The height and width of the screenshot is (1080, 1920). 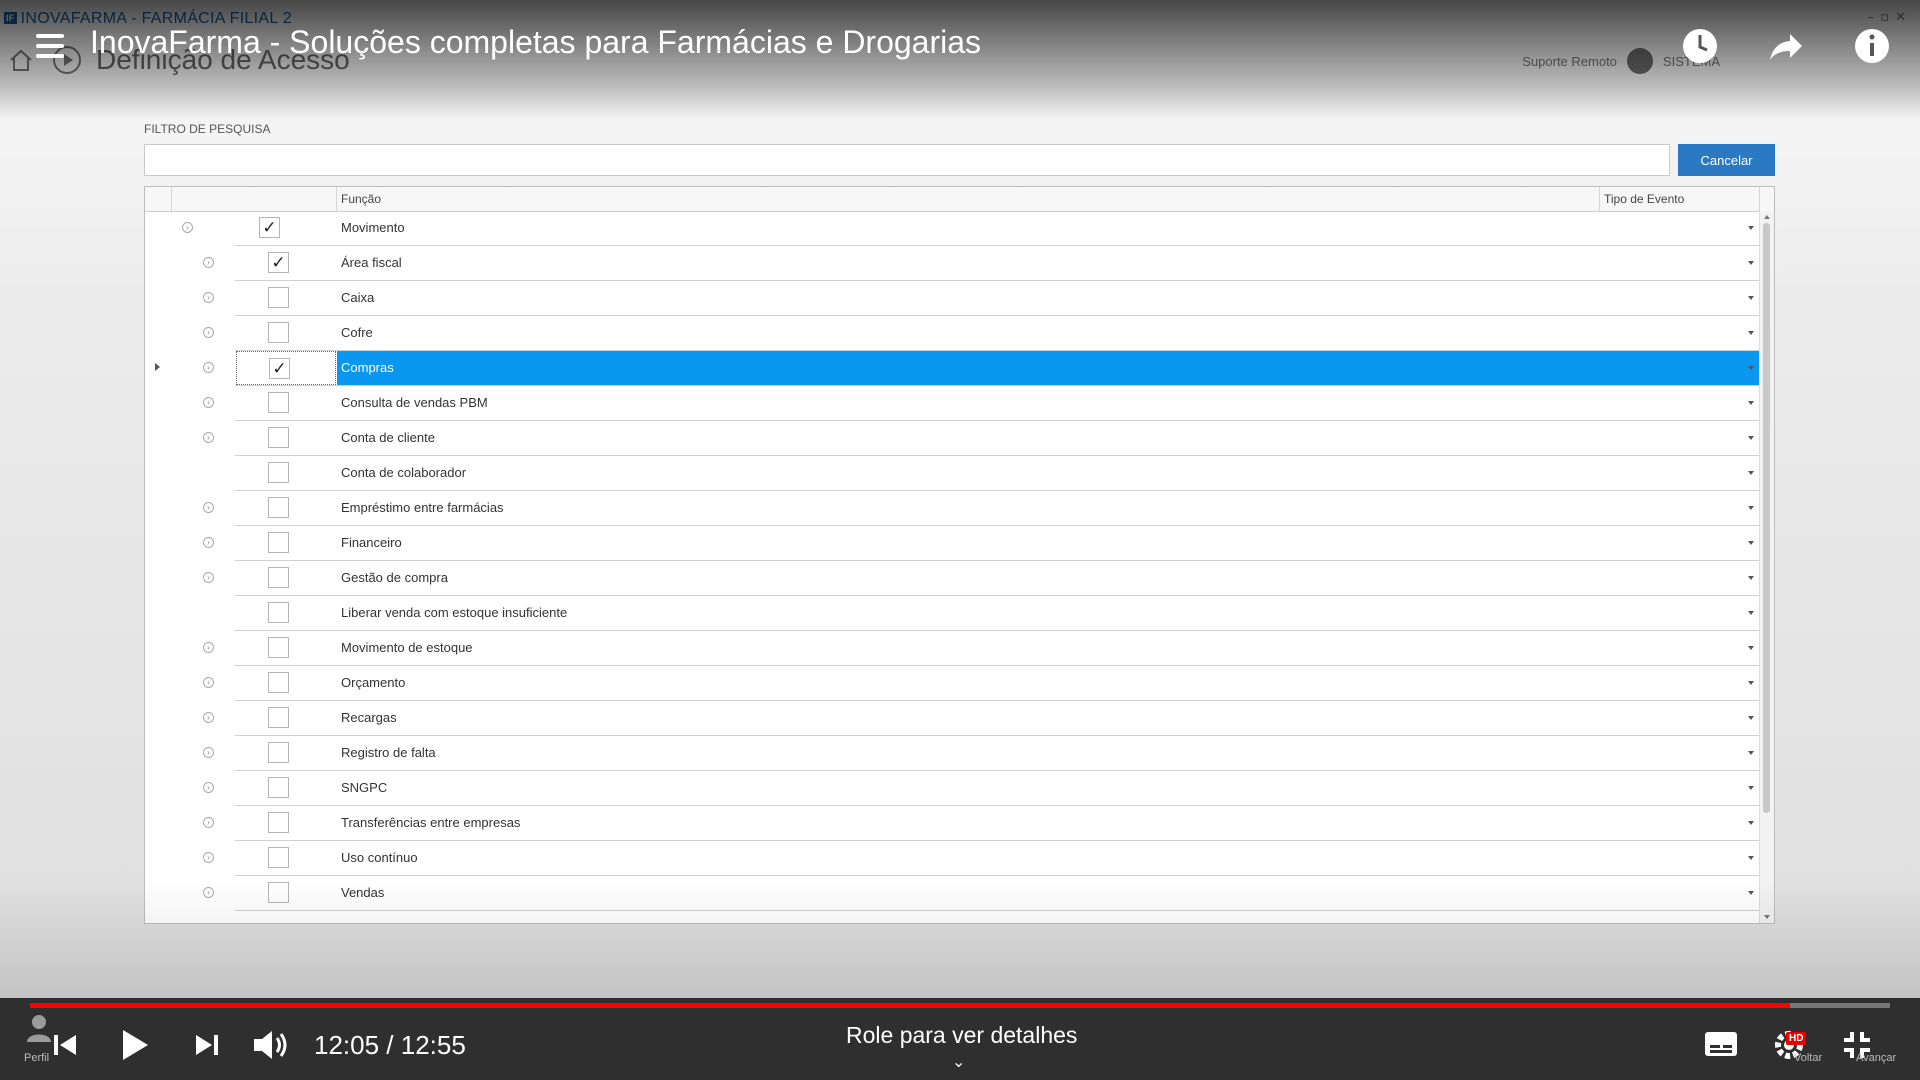 What do you see at coordinates (21, 60) in the screenshot?
I see `home-icon` at bounding box center [21, 60].